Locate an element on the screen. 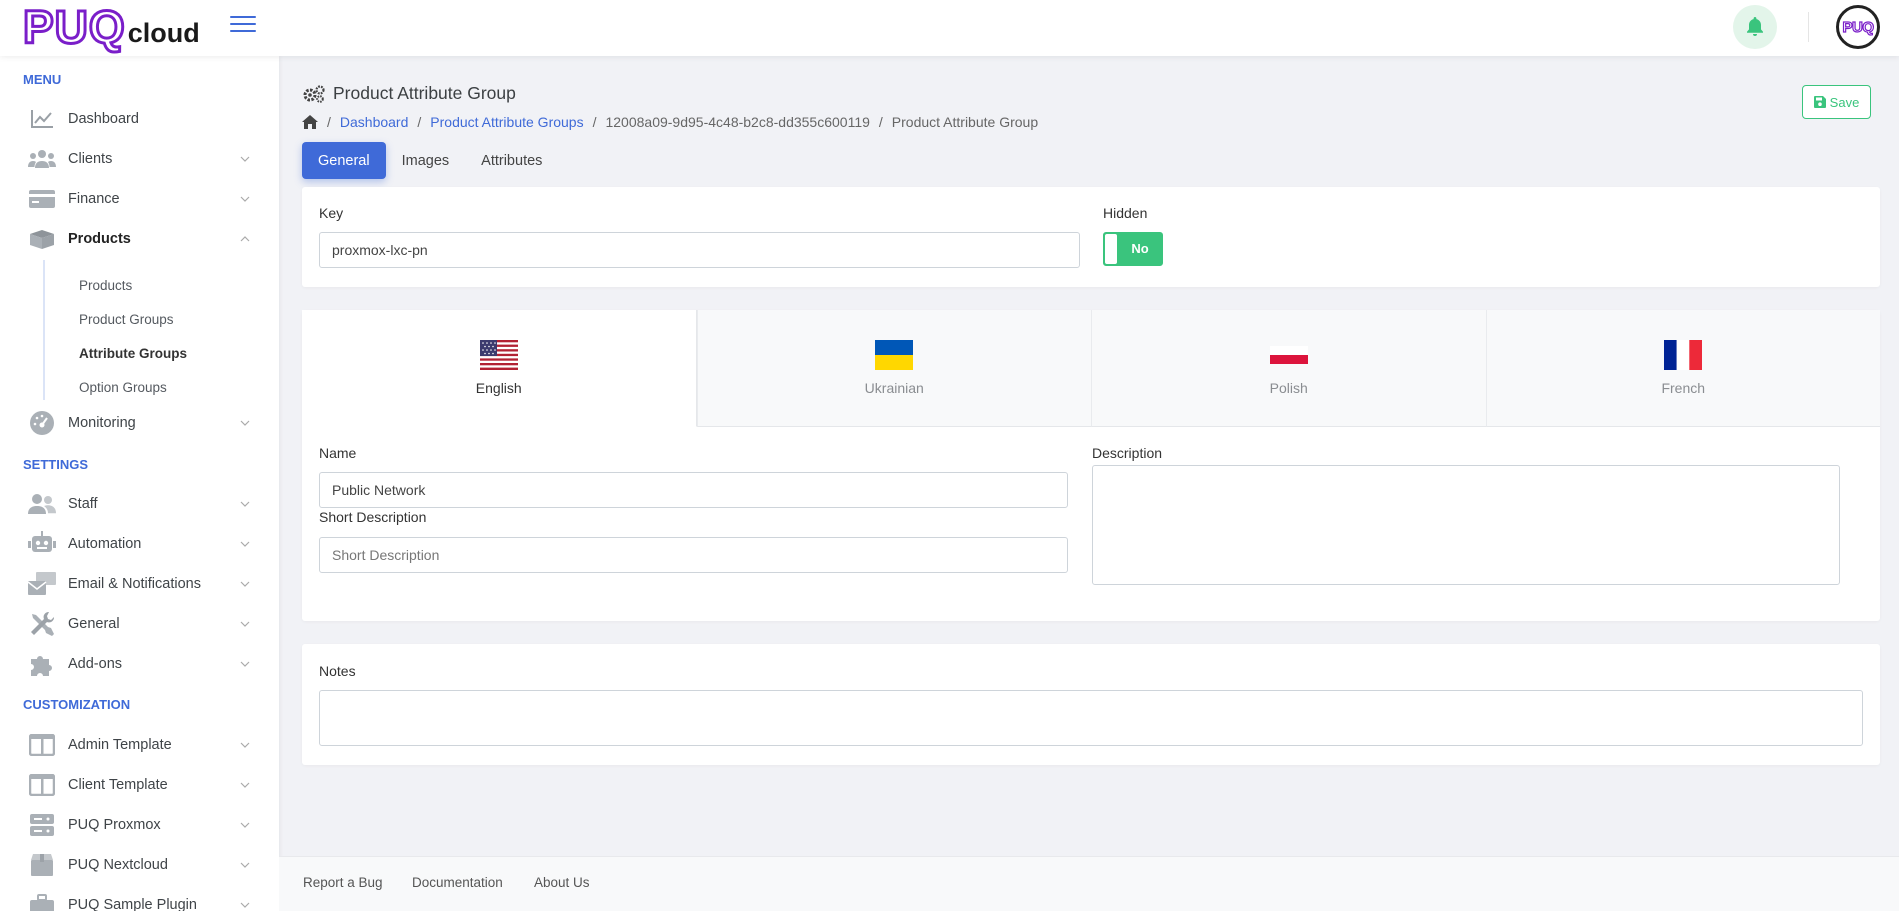 The image size is (1899, 911). breadcrumb-attribute-groups-link: Product Attribute Groups is located at coordinates (506, 122).